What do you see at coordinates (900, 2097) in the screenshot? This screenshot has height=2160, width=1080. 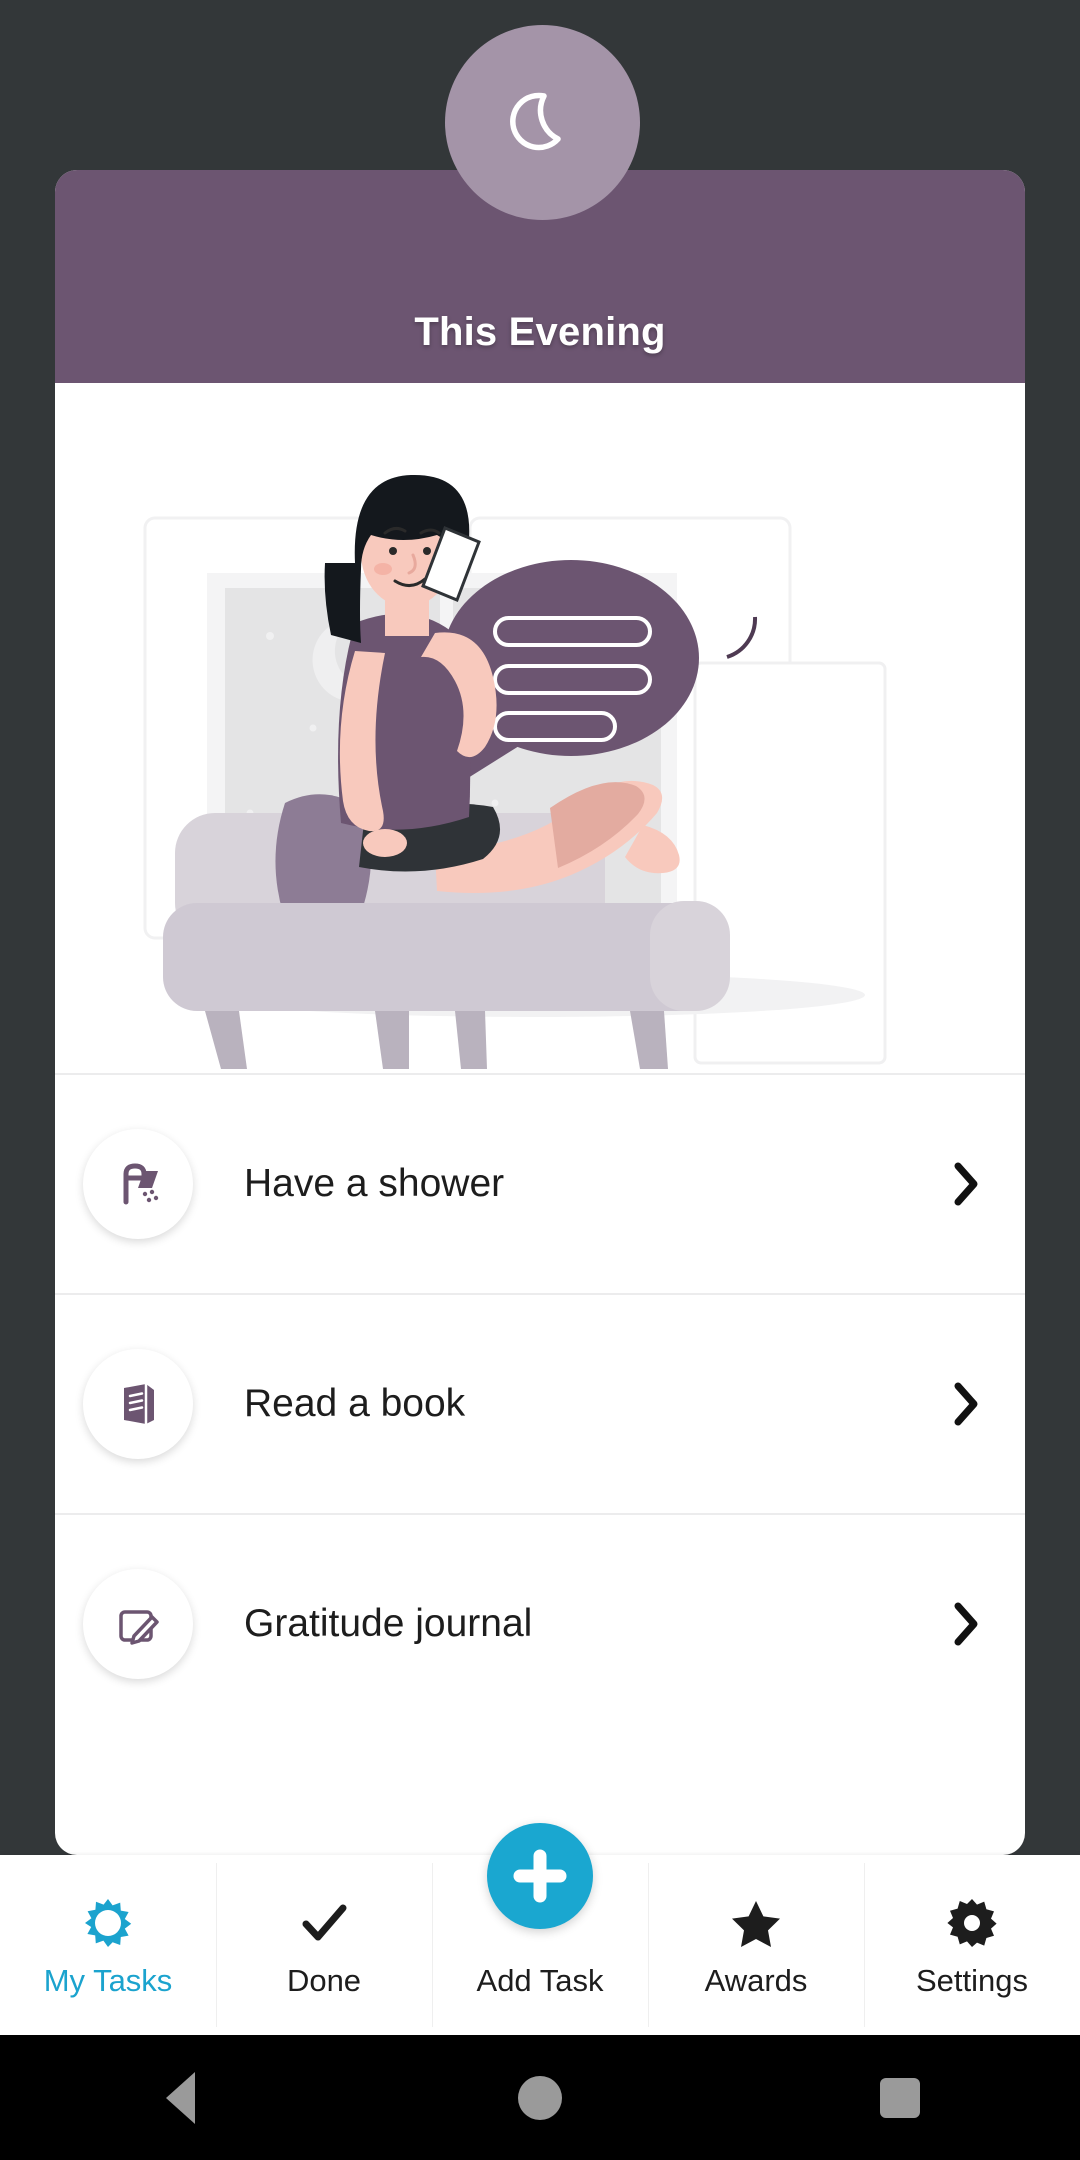 I see `recents-square-icon` at bounding box center [900, 2097].